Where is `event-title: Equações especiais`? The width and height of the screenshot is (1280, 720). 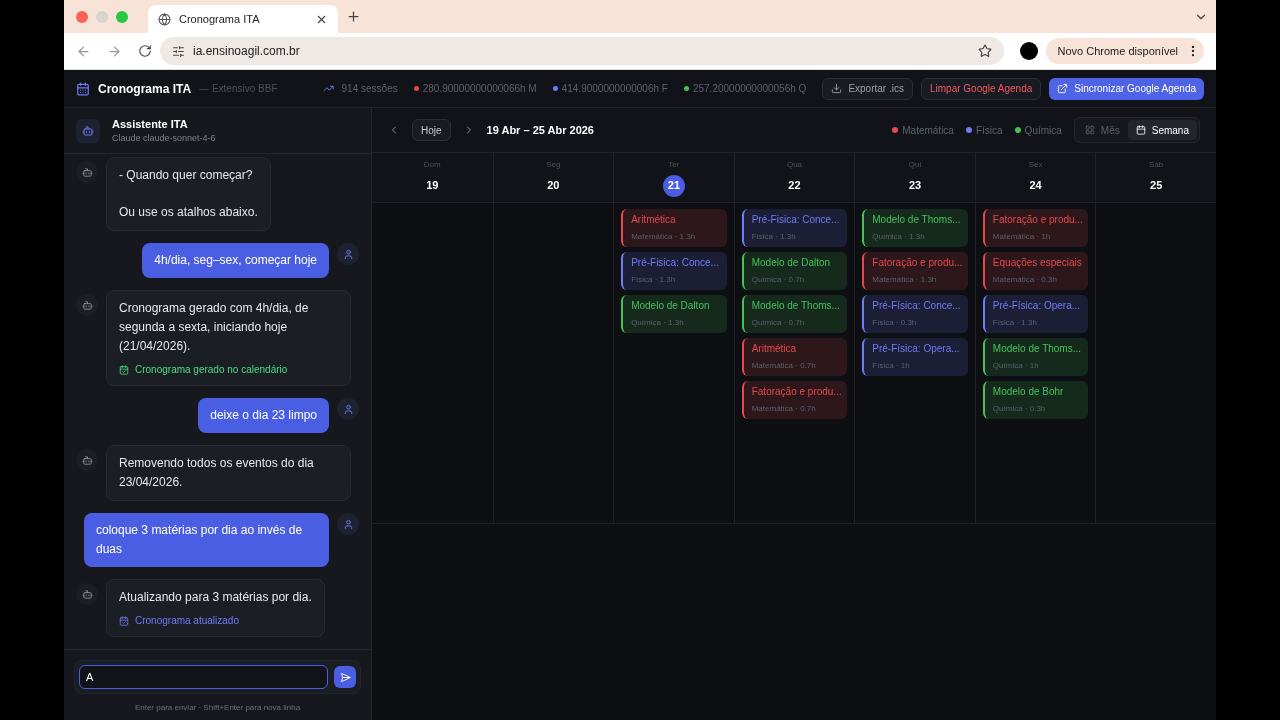 event-title: Equações especiais is located at coordinates (1036, 263).